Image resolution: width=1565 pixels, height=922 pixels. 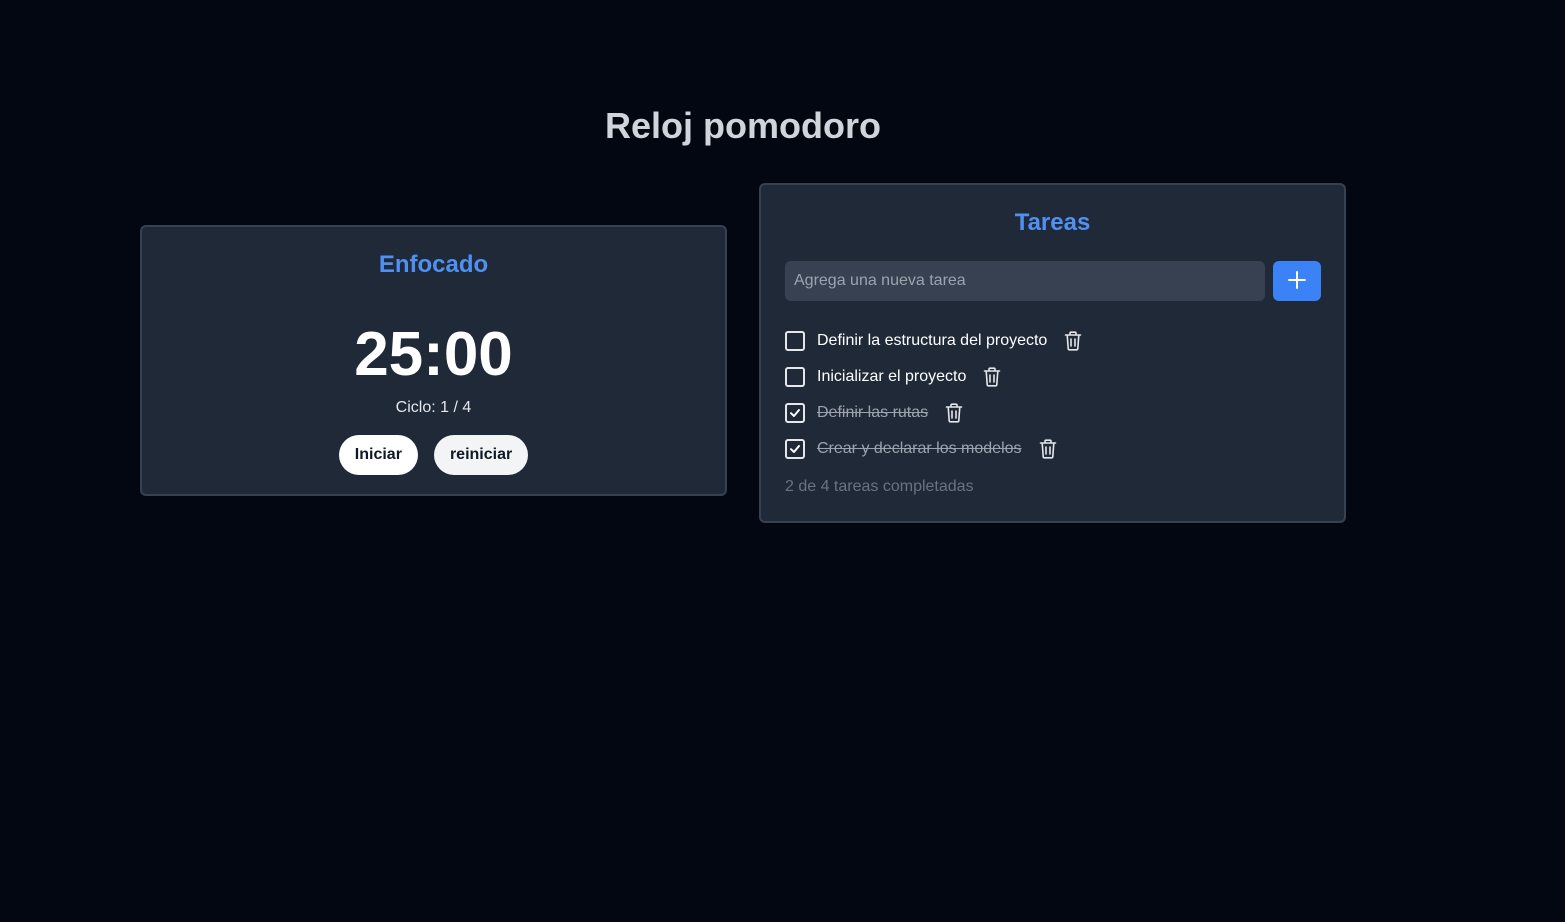 I want to click on timer-mode-label: Enfocado, so click(x=433, y=264).